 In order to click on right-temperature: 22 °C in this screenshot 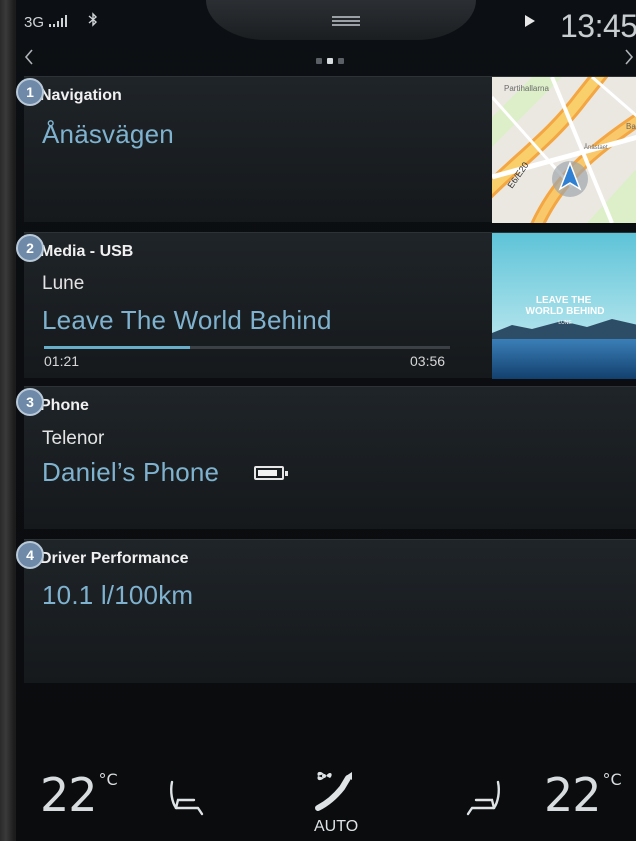, I will do `click(583, 795)`.